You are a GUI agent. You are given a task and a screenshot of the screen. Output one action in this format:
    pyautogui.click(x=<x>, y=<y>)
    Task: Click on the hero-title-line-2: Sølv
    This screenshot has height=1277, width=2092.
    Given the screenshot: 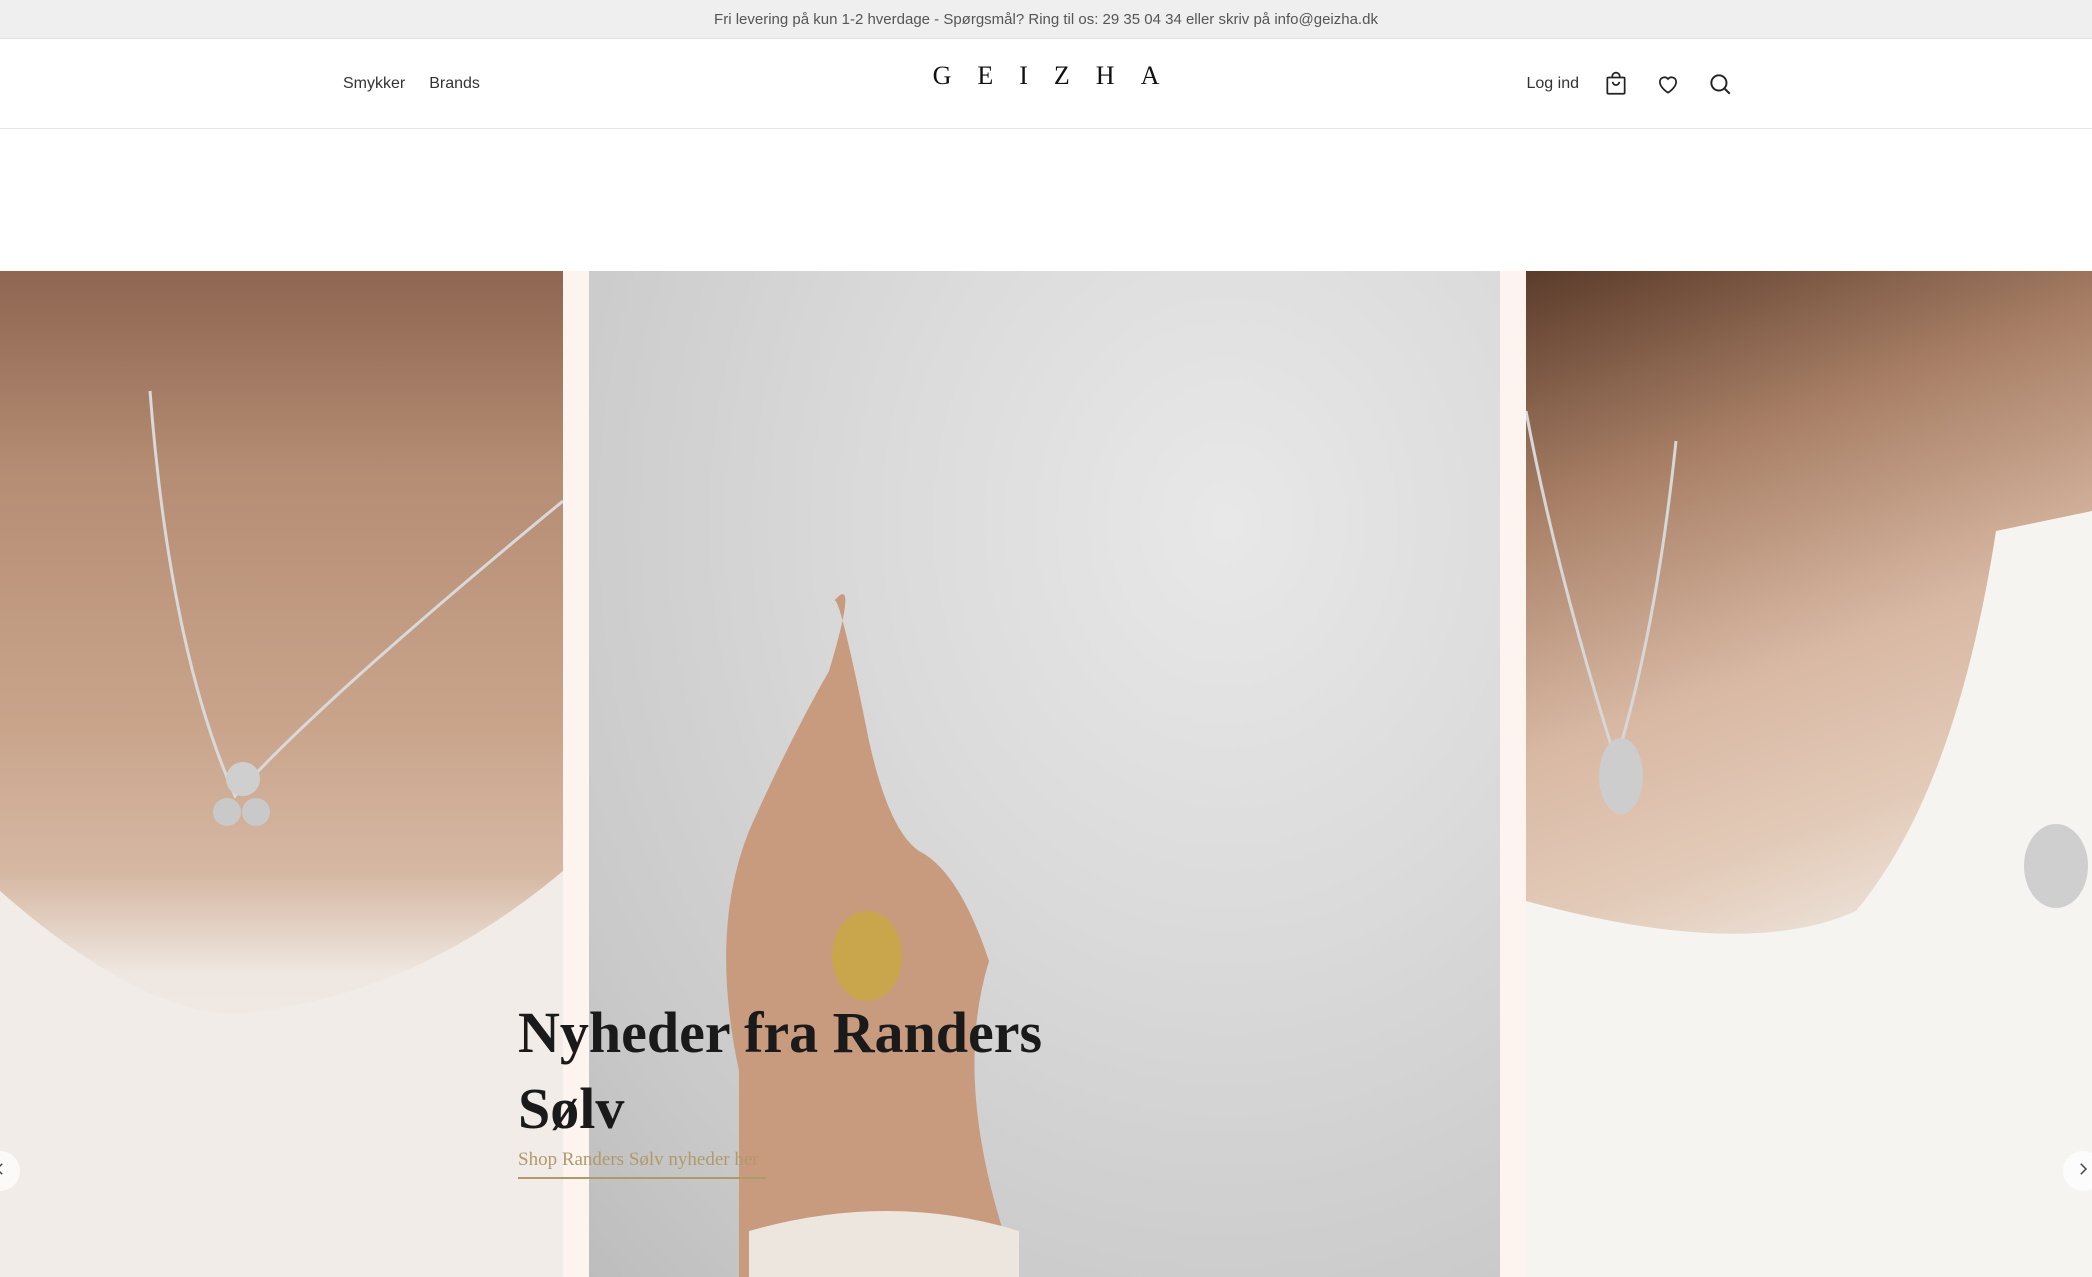 What is the action you would take?
    pyautogui.click(x=571, y=1108)
    